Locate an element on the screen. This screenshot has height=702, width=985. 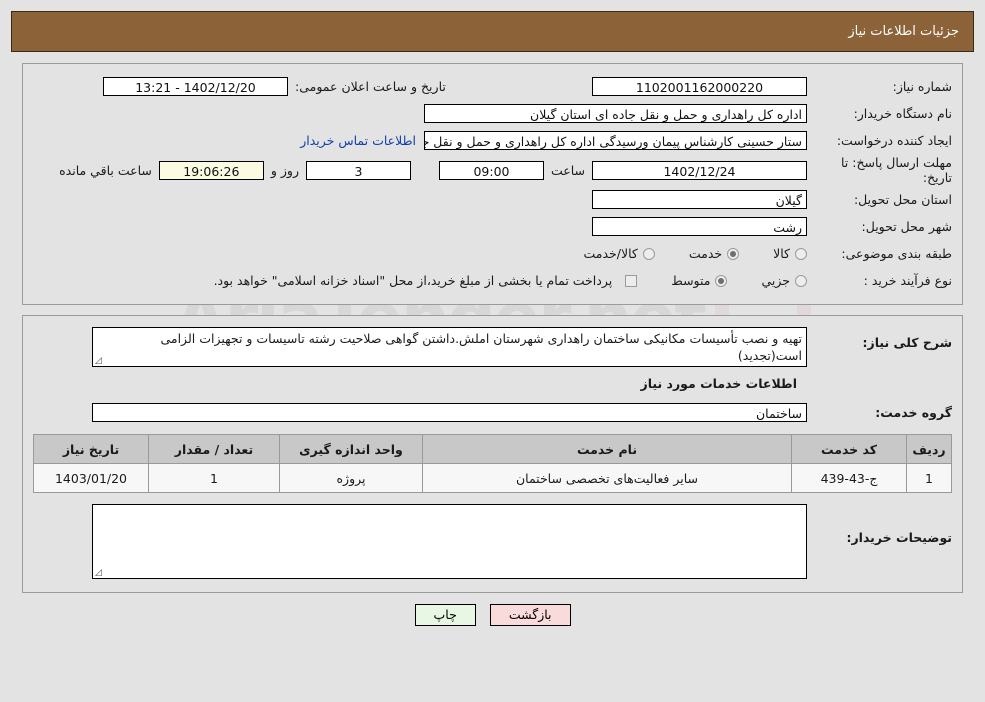
process-type-label: نوع فرآیند خرید : is located at coordinates (907, 280).